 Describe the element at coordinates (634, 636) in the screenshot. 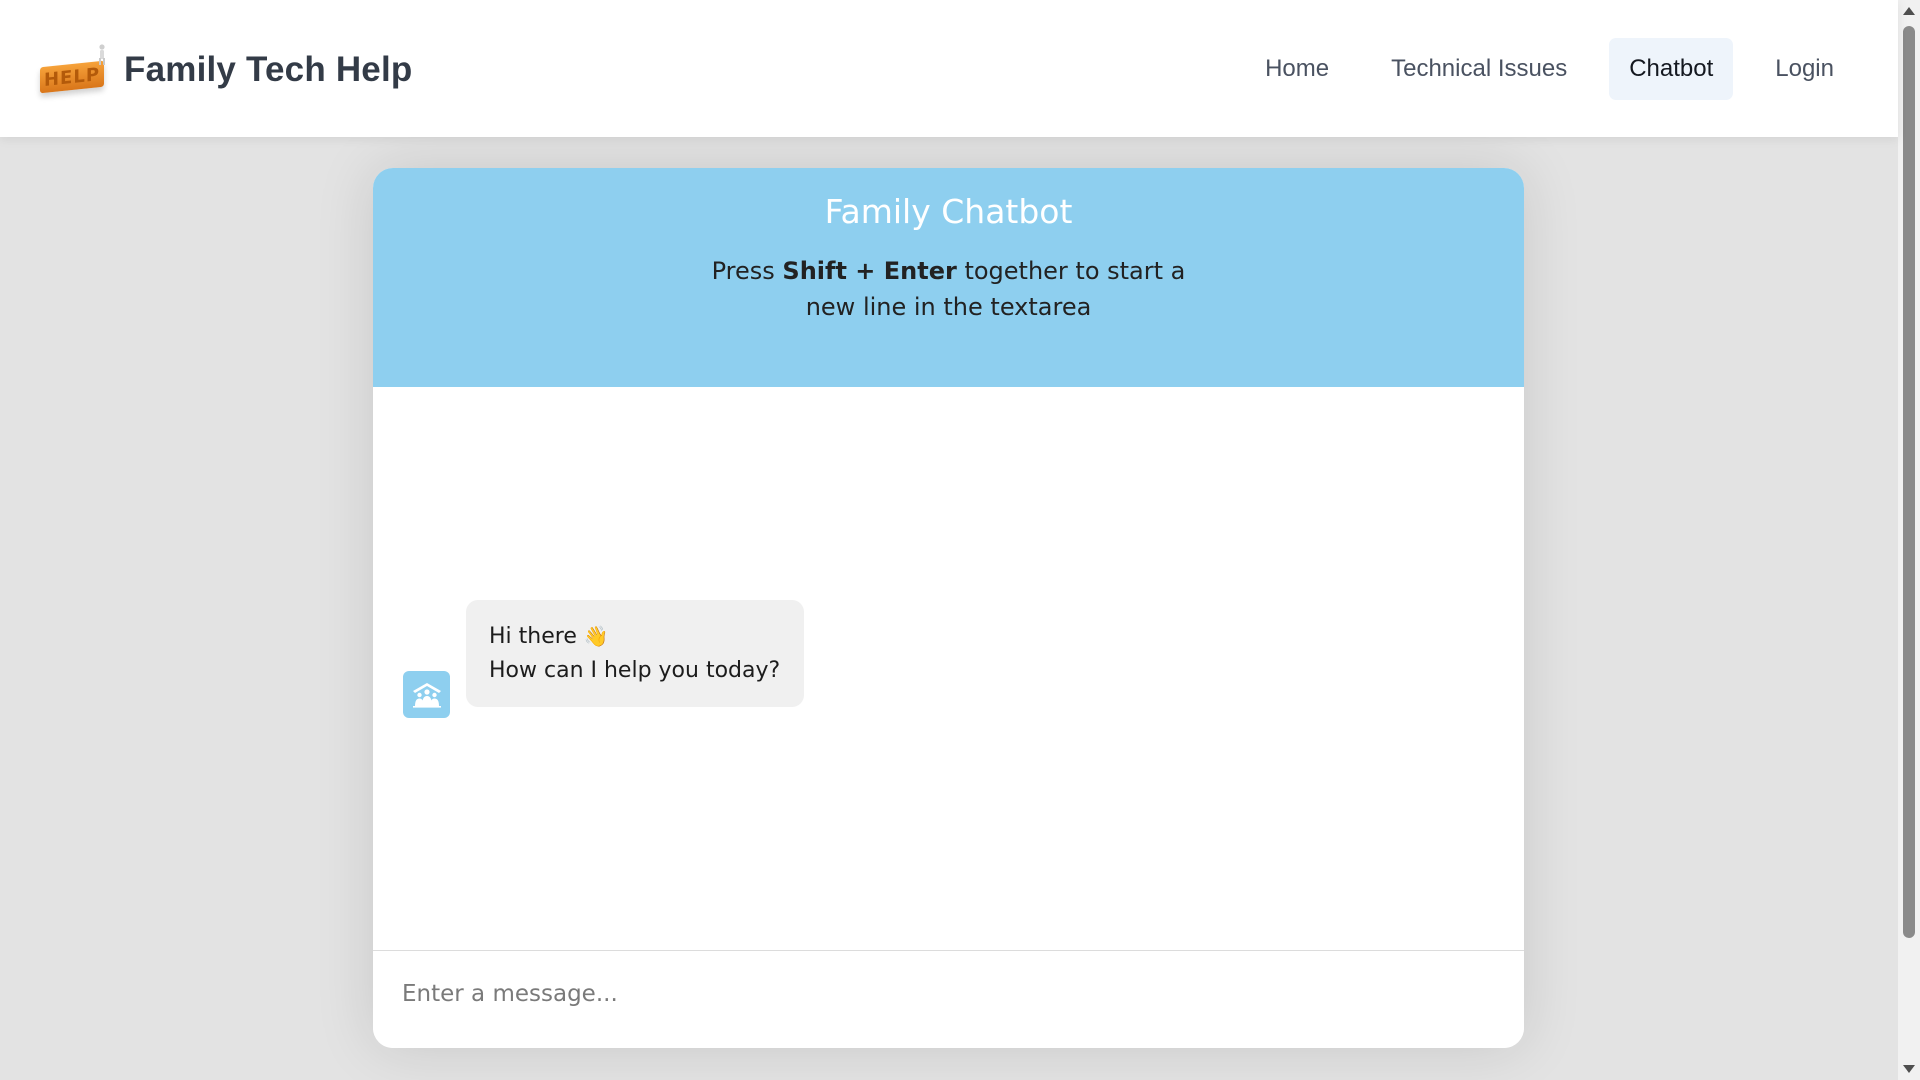

I see `bot-message-line-1: Hi there 👋` at that location.